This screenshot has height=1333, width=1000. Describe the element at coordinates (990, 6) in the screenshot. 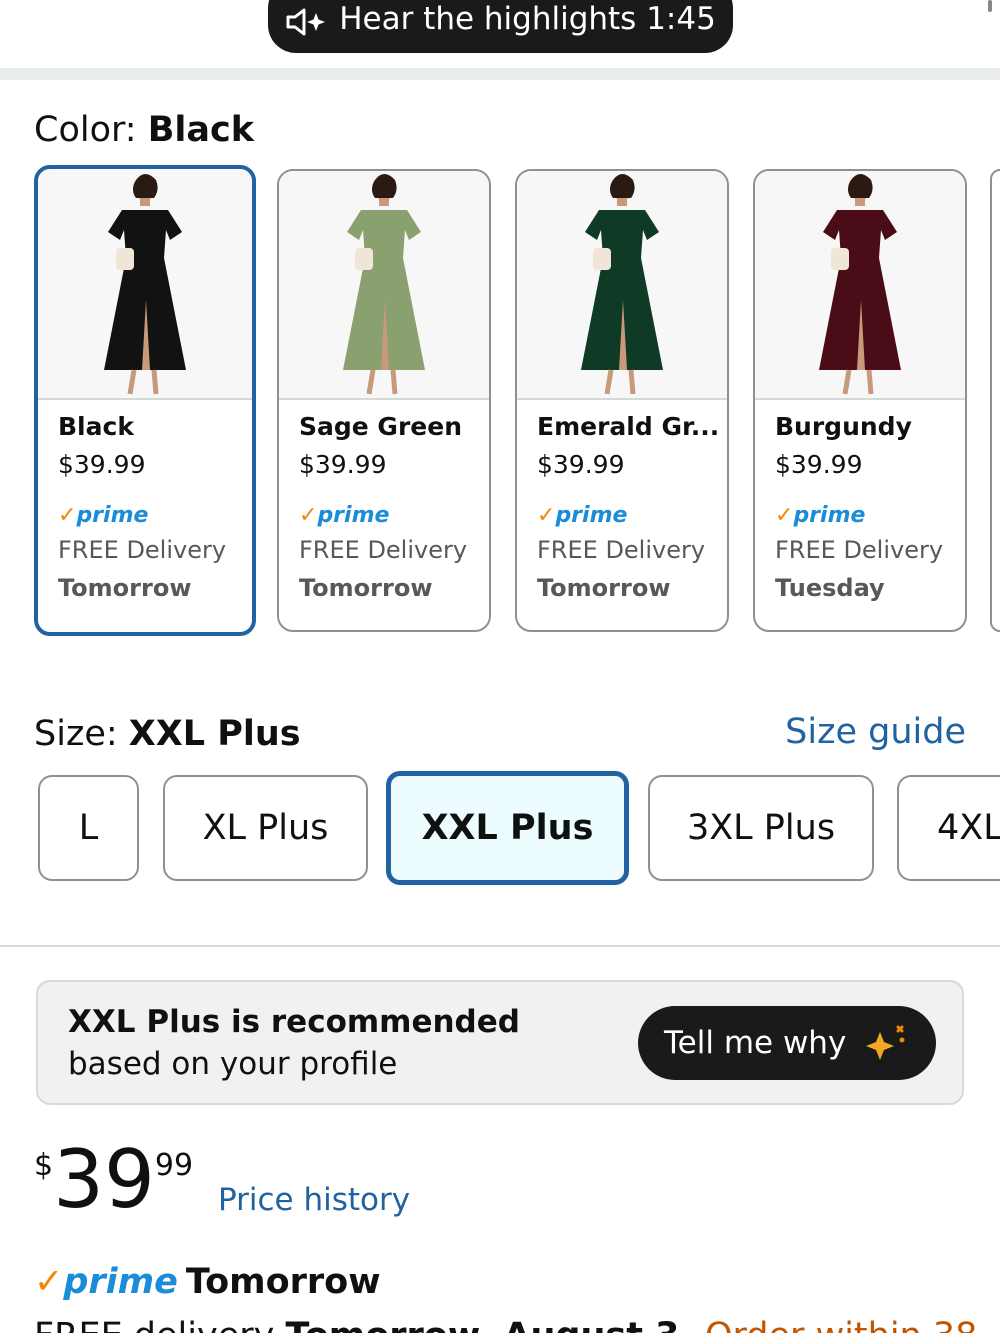

I see `scrollbar-thumb` at that location.